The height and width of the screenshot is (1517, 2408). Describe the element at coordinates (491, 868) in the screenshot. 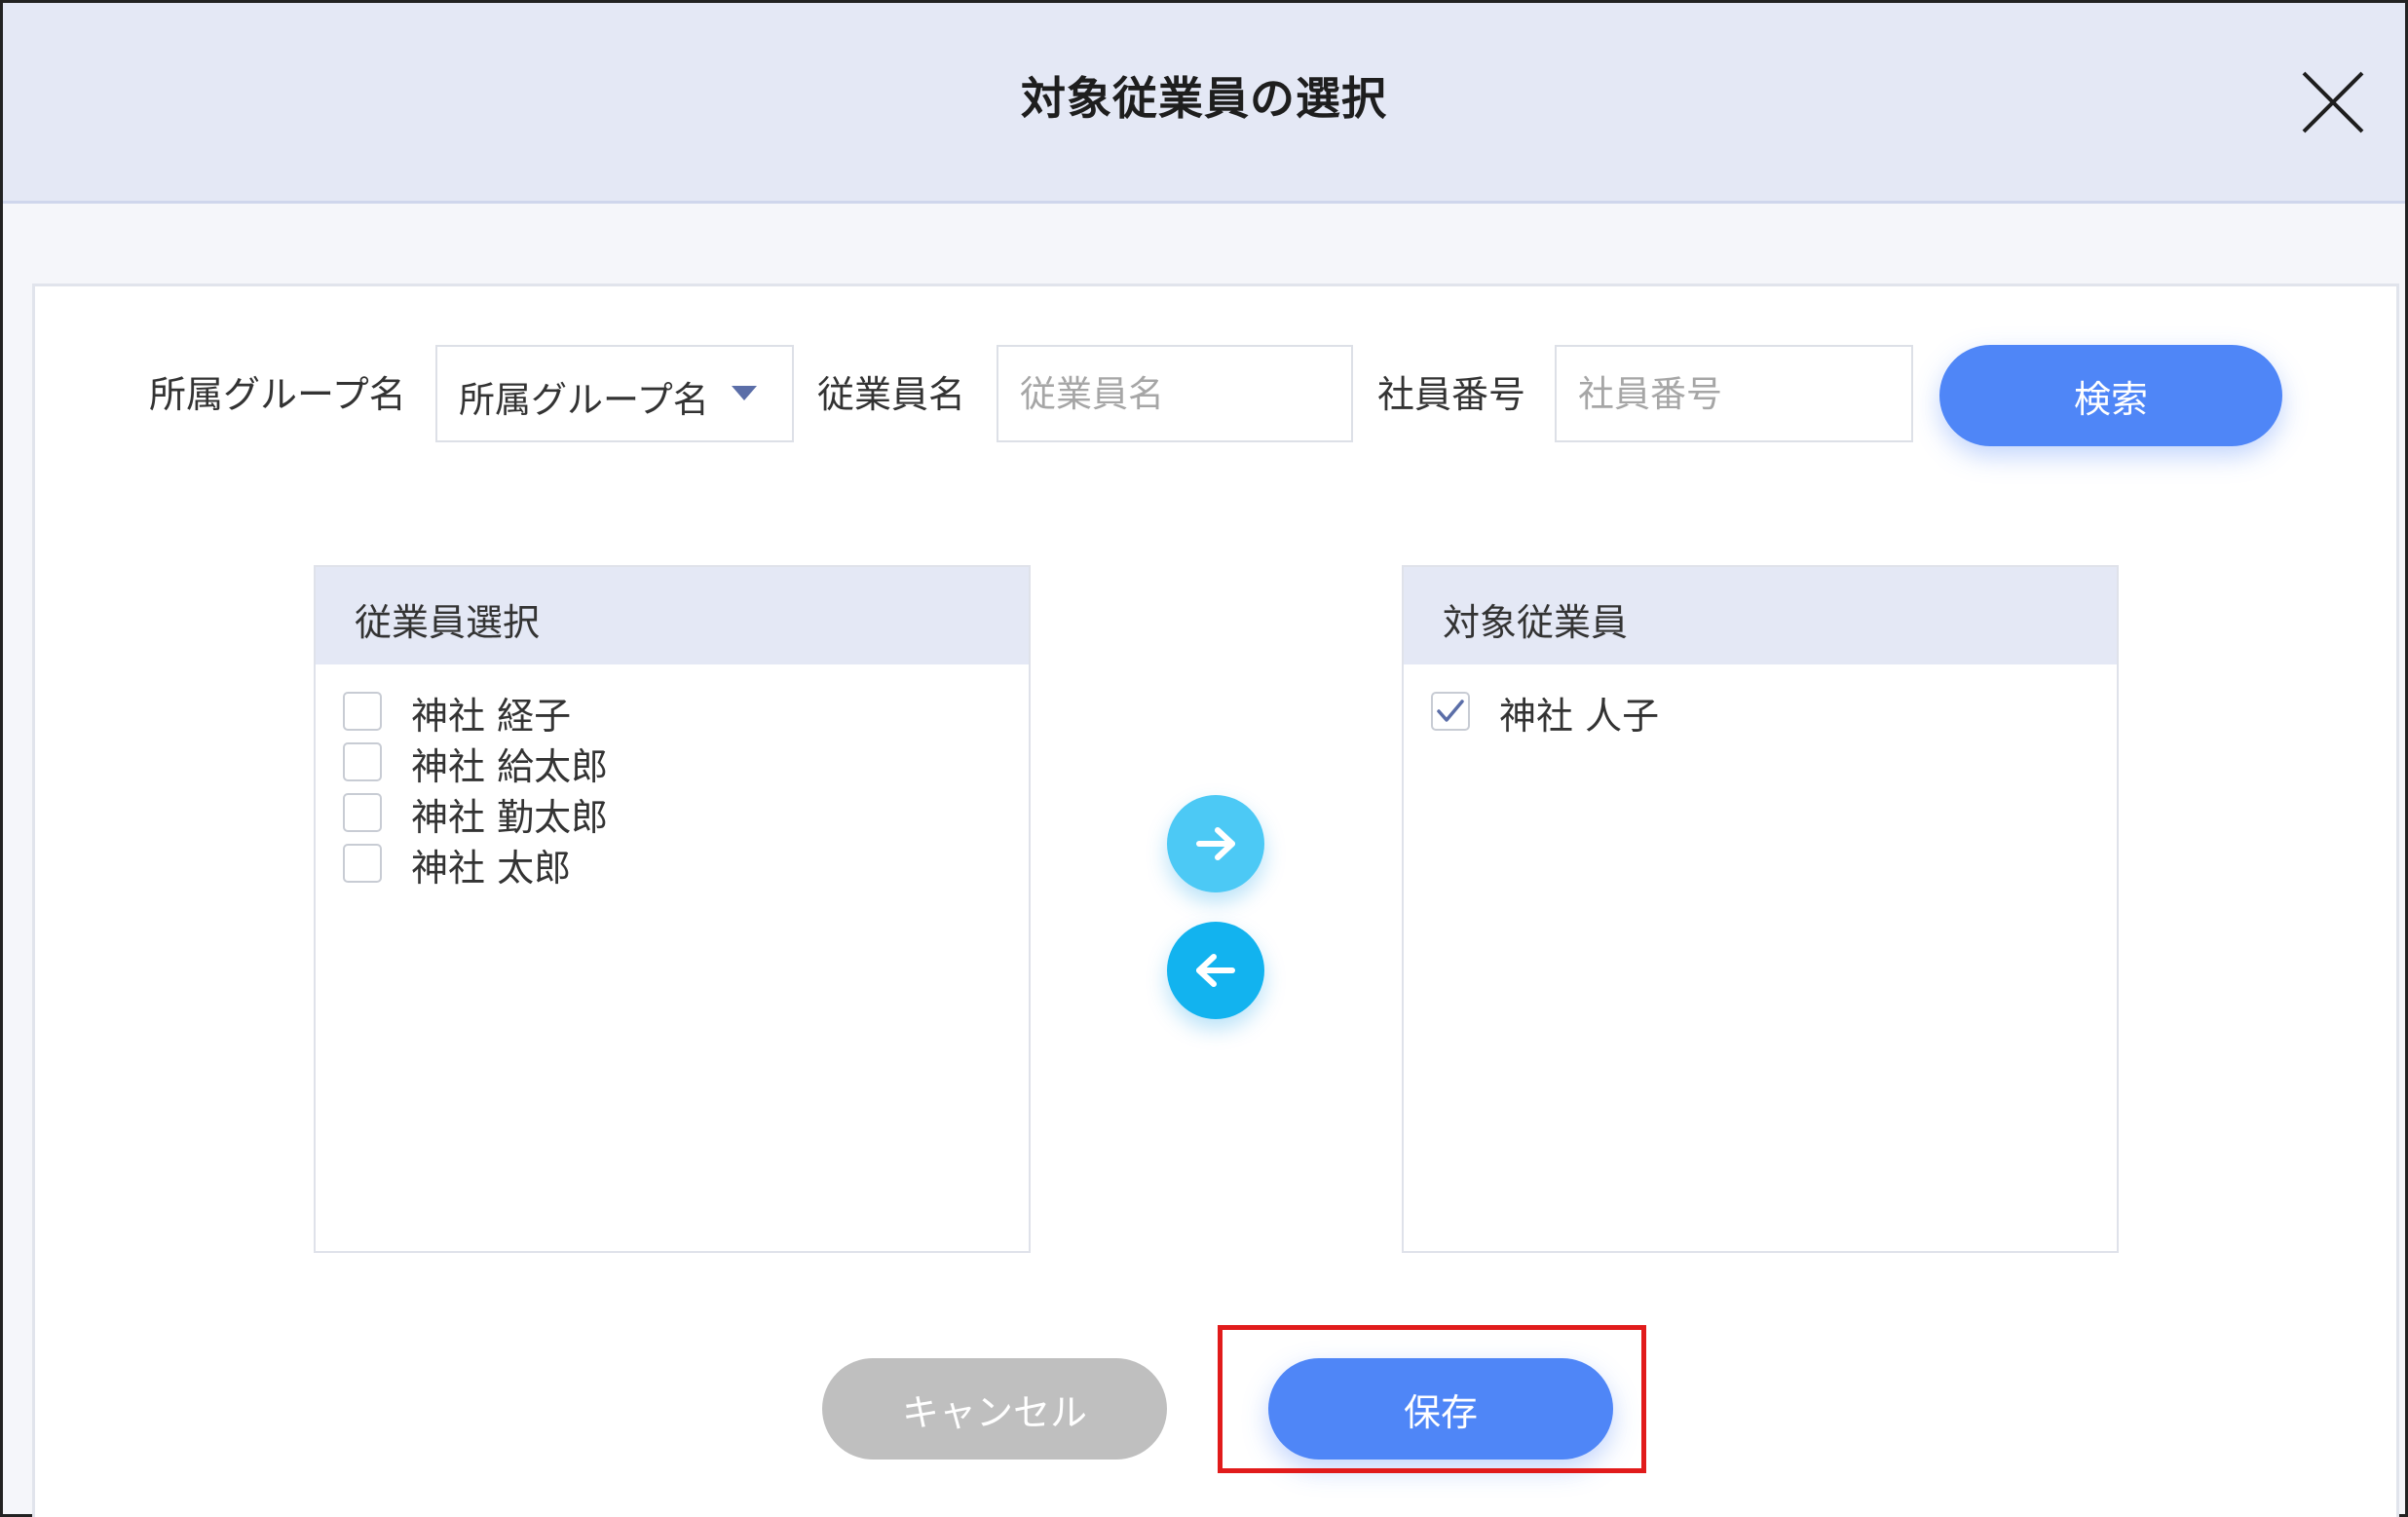

I see `list-item-label: 神社 太郎` at that location.